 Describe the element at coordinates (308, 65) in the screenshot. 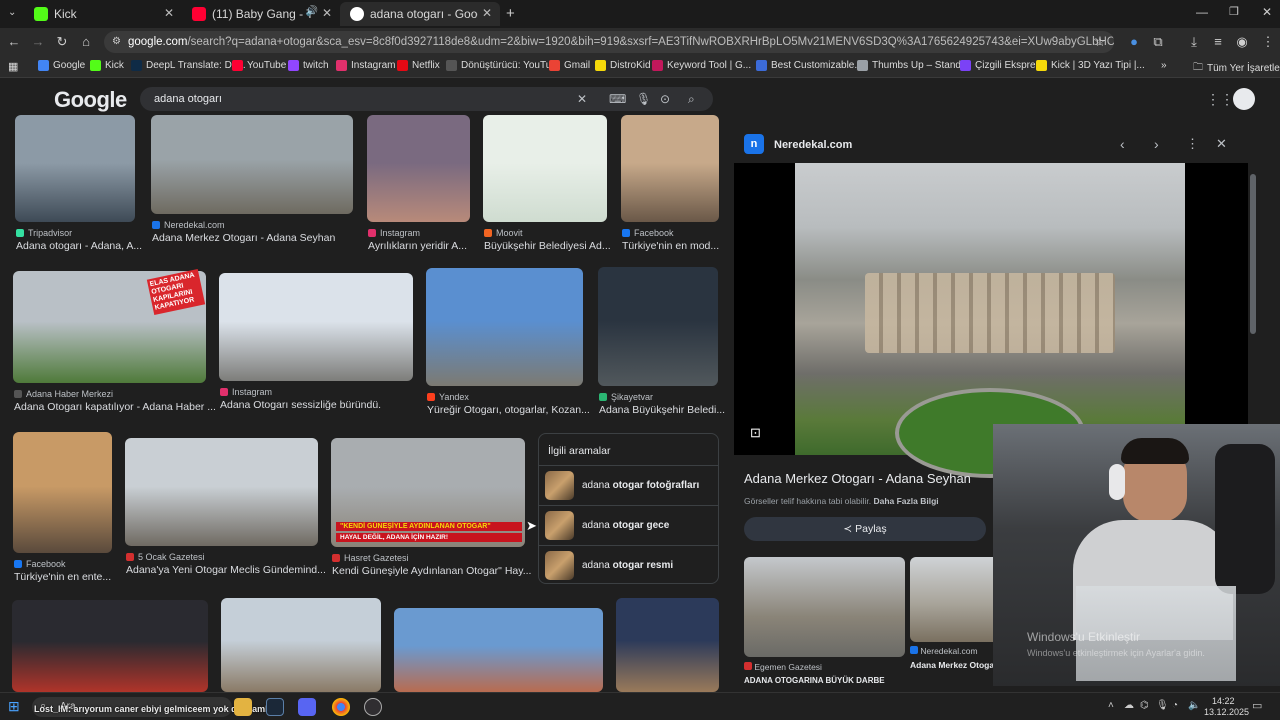

I see `bookmark-item: twitch` at that location.